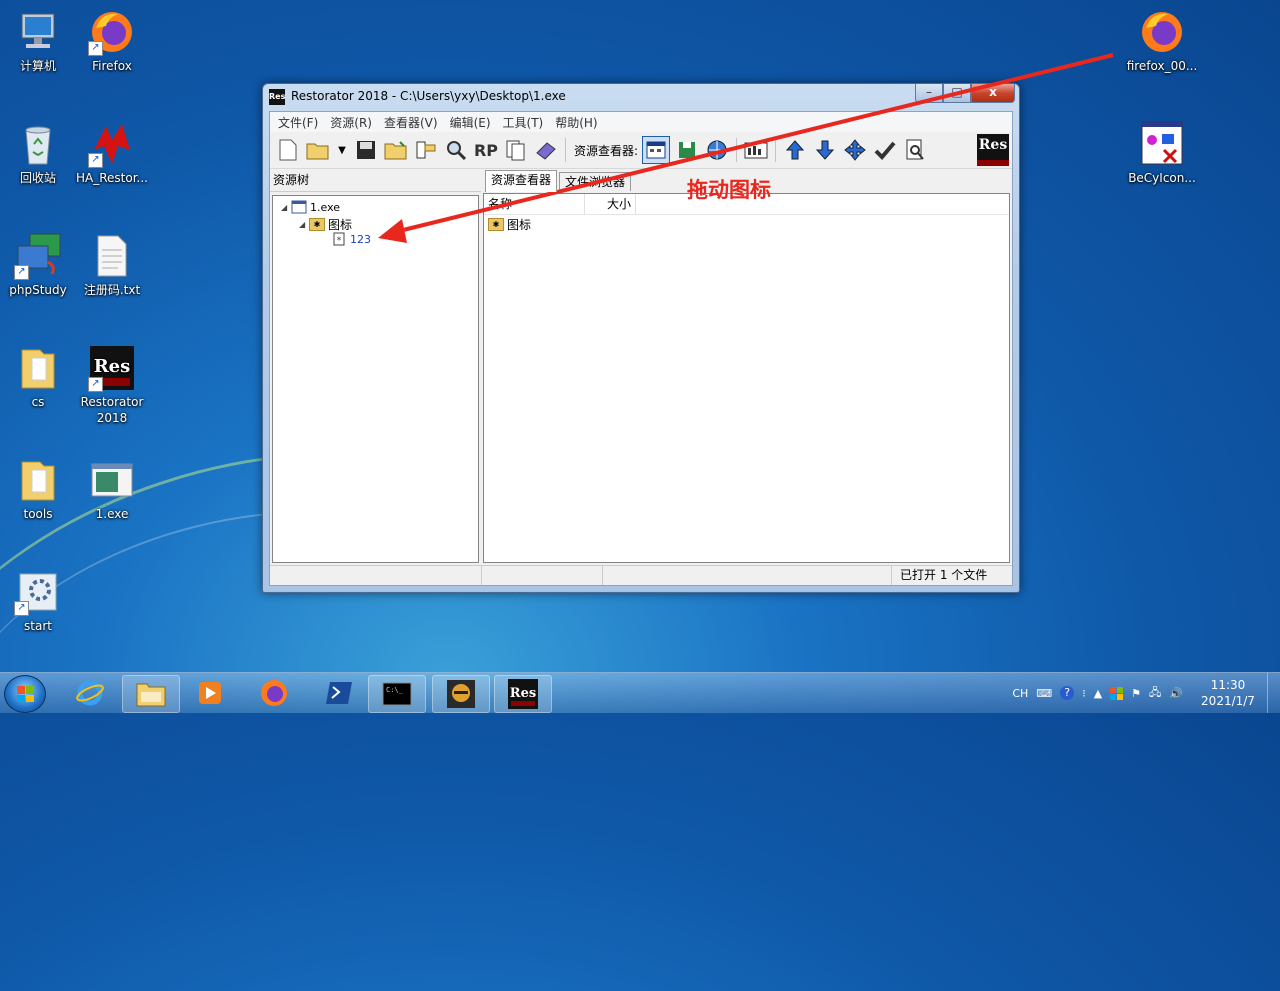  I want to click on ie-icon, so click(90, 693).